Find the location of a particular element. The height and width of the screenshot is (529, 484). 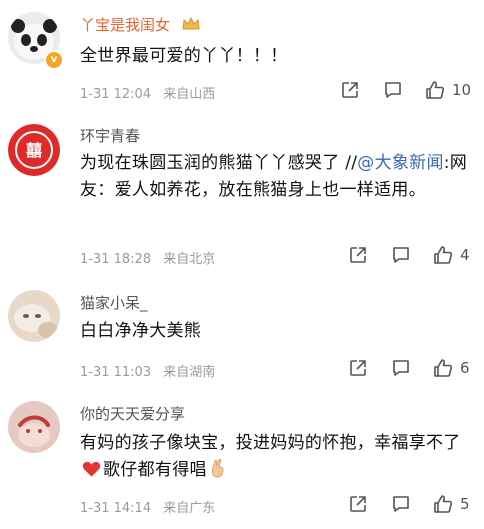

comment-meta: 1-31 14:14 来自广东 is located at coordinates (151, 506).